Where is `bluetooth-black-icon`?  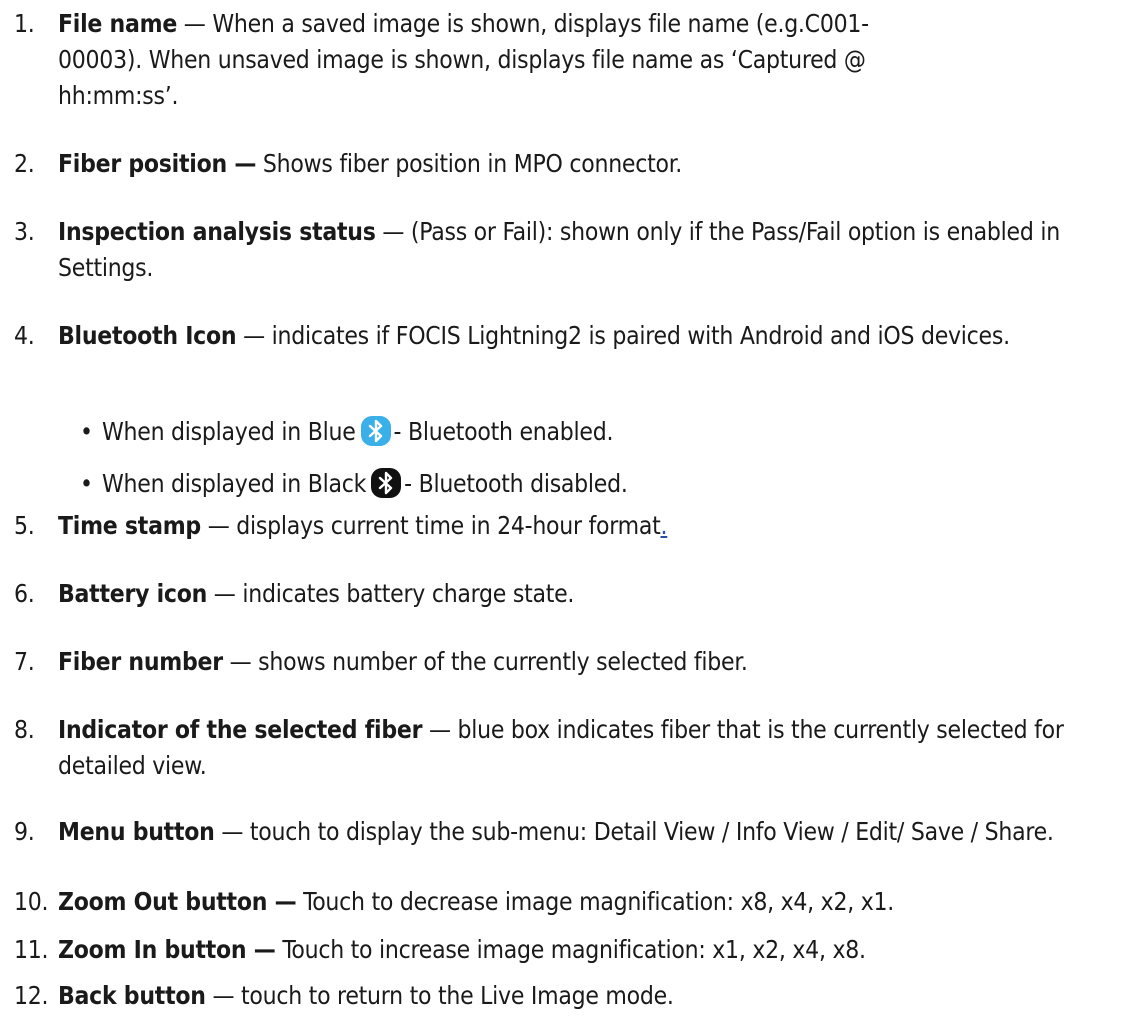
bluetooth-black-icon is located at coordinates (386, 483).